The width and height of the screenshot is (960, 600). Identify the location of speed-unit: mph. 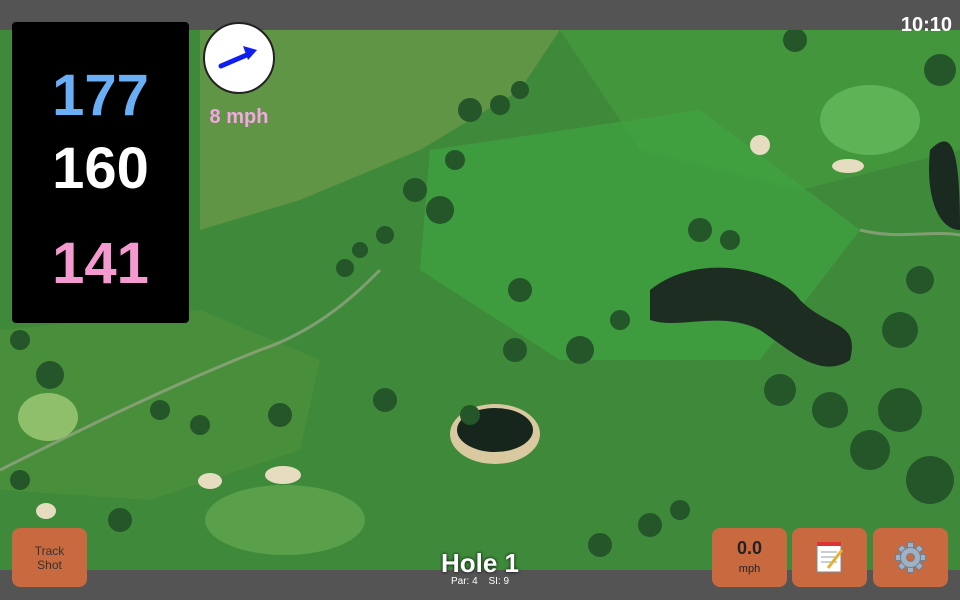
(749, 569).